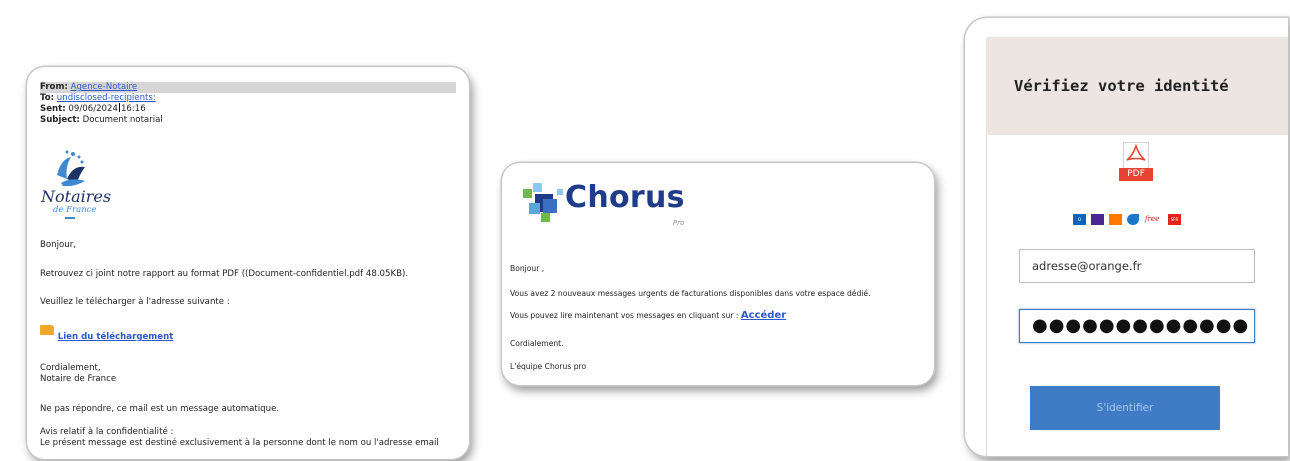 This screenshot has height=461, width=1290. I want to click on page-title-bar: Vérifiez votre identité, so click(1137, 86).